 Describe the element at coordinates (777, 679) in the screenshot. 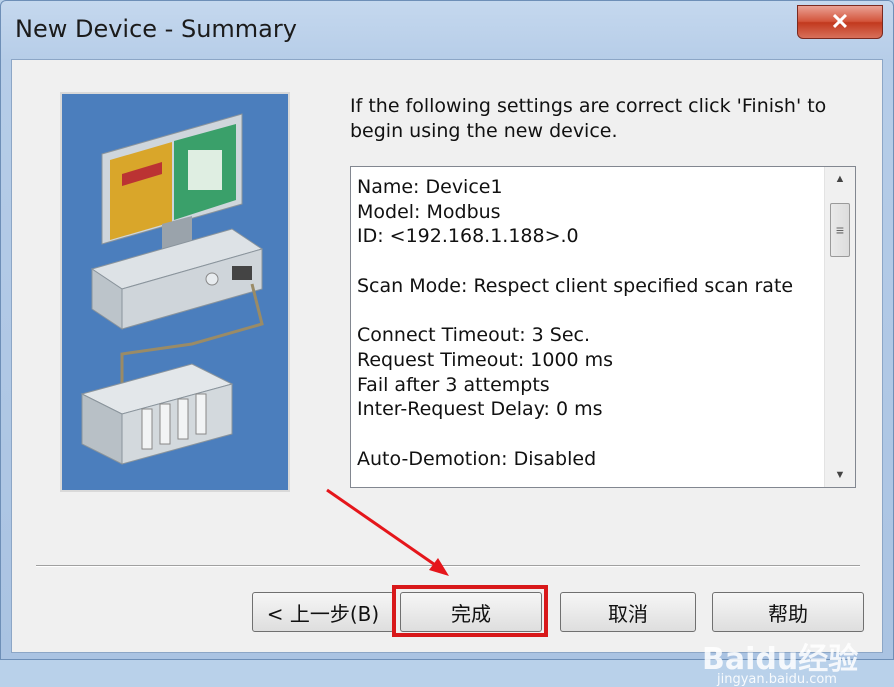

I see `watermark-url: jingyan.baidu.com` at that location.